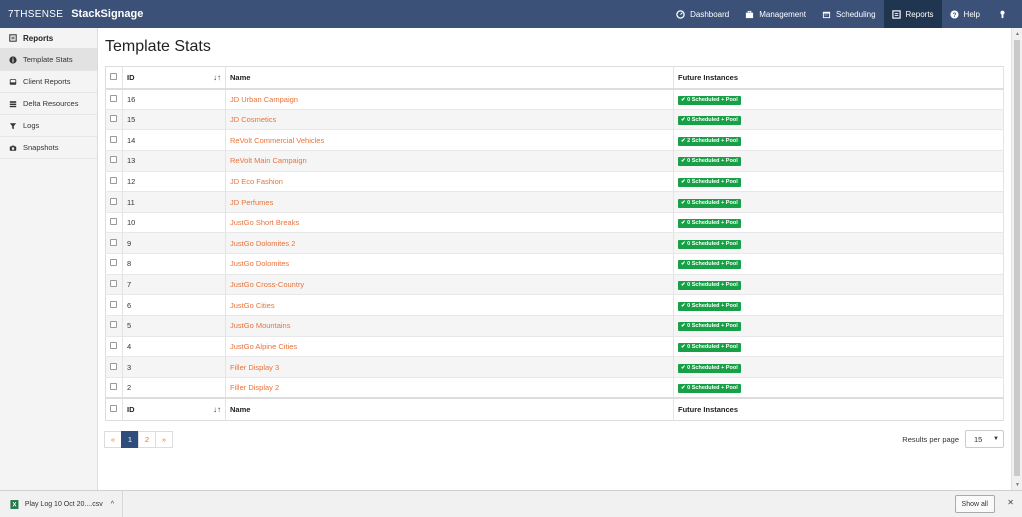 Image resolution: width=1022 pixels, height=517 pixels. I want to click on nav-reports: Reports, so click(912, 14).